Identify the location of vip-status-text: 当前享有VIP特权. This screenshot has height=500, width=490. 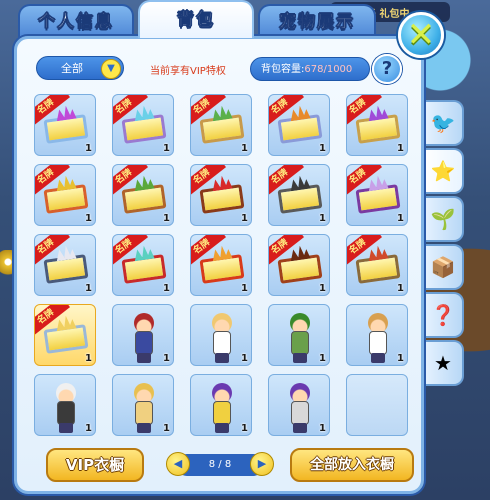
(188, 71).